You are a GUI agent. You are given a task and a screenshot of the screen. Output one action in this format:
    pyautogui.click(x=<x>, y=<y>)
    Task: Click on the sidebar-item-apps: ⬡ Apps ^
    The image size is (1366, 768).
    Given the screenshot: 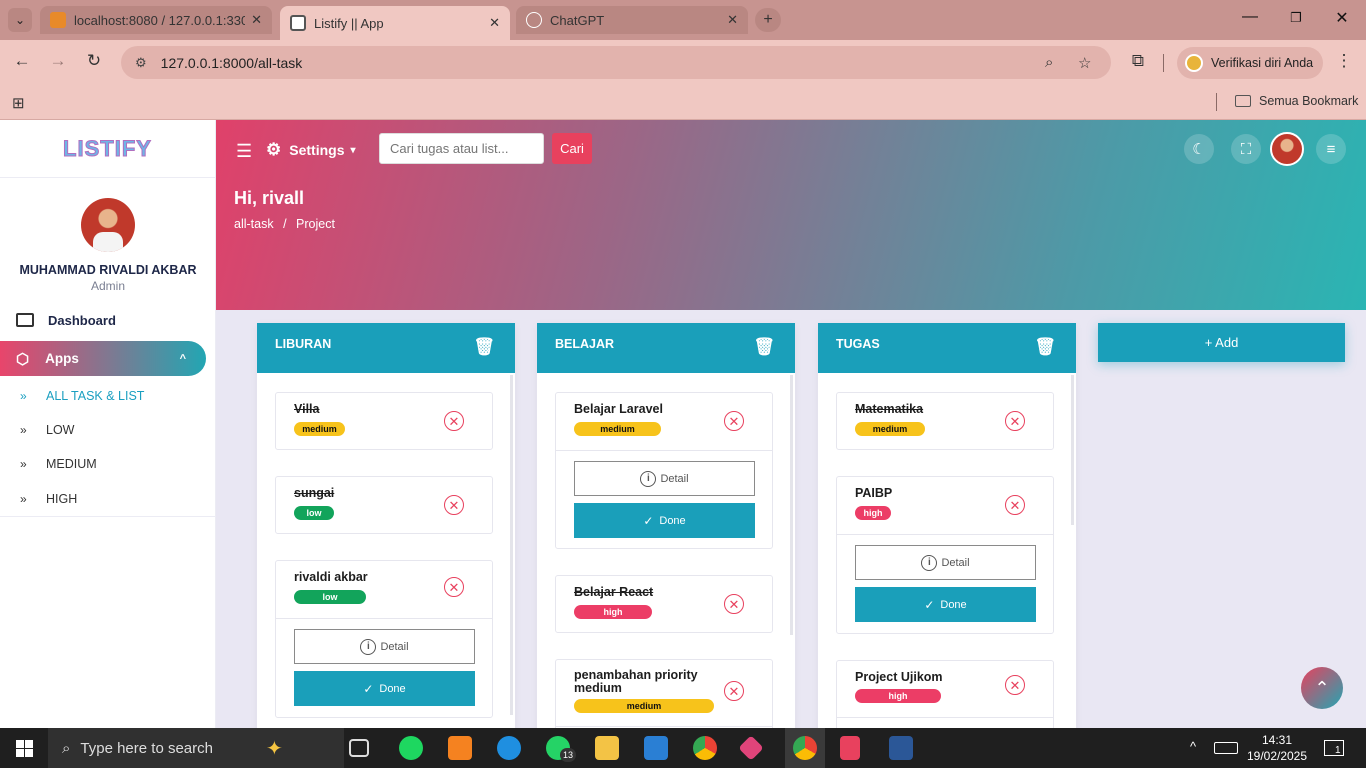 What is the action you would take?
    pyautogui.click(x=103, y=358)
    